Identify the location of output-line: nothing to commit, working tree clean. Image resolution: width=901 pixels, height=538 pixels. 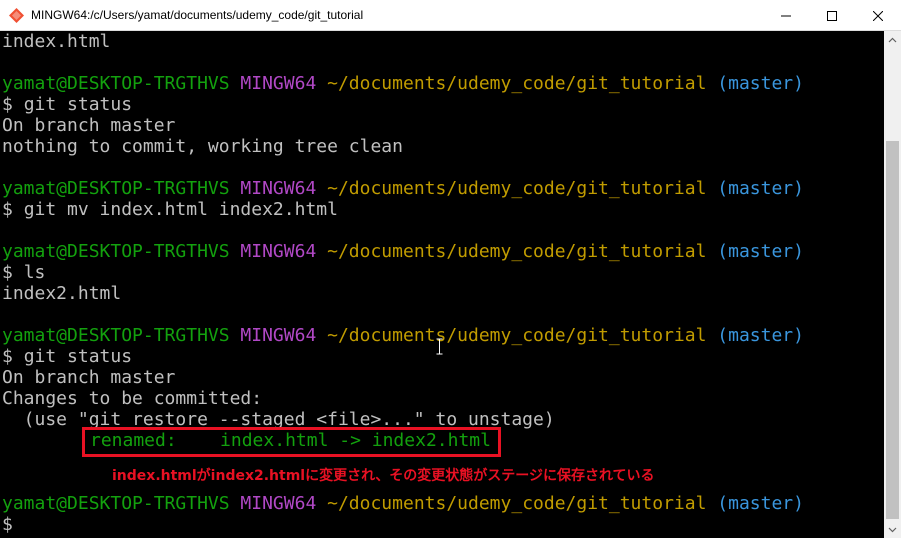
(202, 146).